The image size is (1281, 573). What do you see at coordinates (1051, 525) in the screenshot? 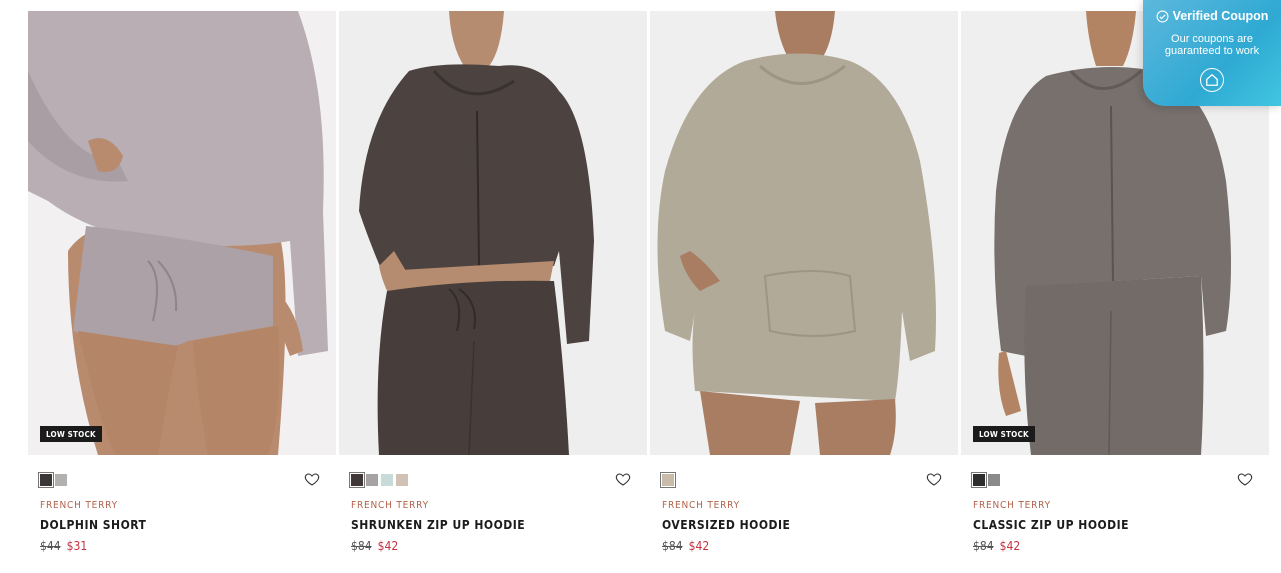
I see `product-name: CLASSIC ZIP UP HOODIE` at bounding box center [1051, 525].